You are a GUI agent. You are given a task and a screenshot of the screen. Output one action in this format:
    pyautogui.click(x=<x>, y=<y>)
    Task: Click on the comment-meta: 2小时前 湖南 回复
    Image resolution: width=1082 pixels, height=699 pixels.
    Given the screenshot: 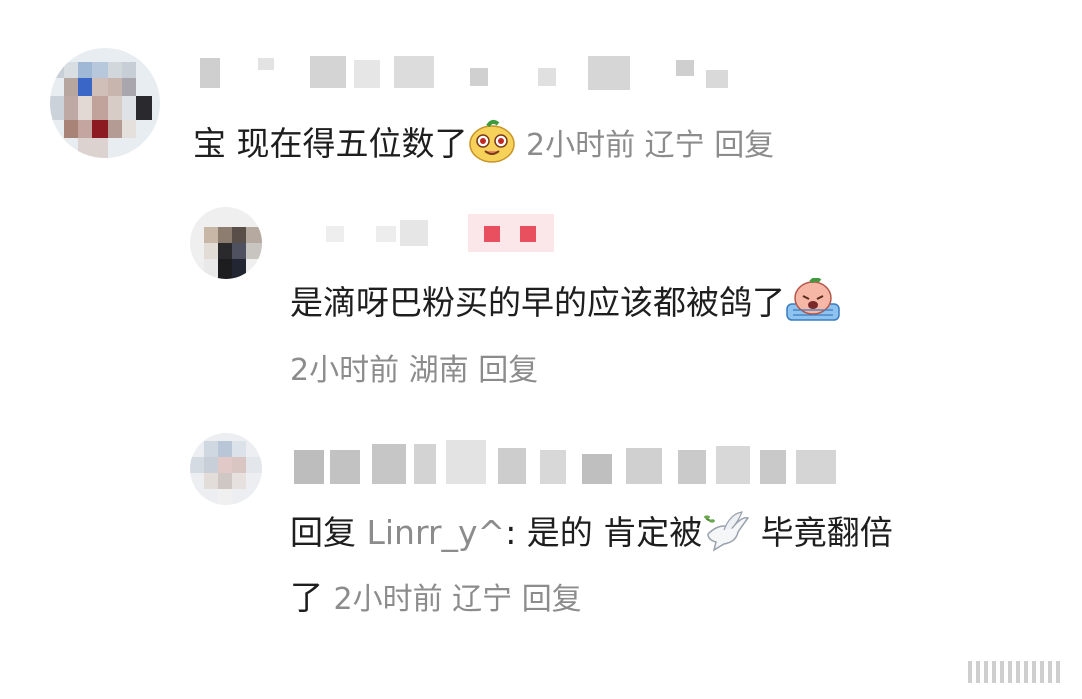 What is the action you would take?
    pyautogui.click(x=414, y=371)
    